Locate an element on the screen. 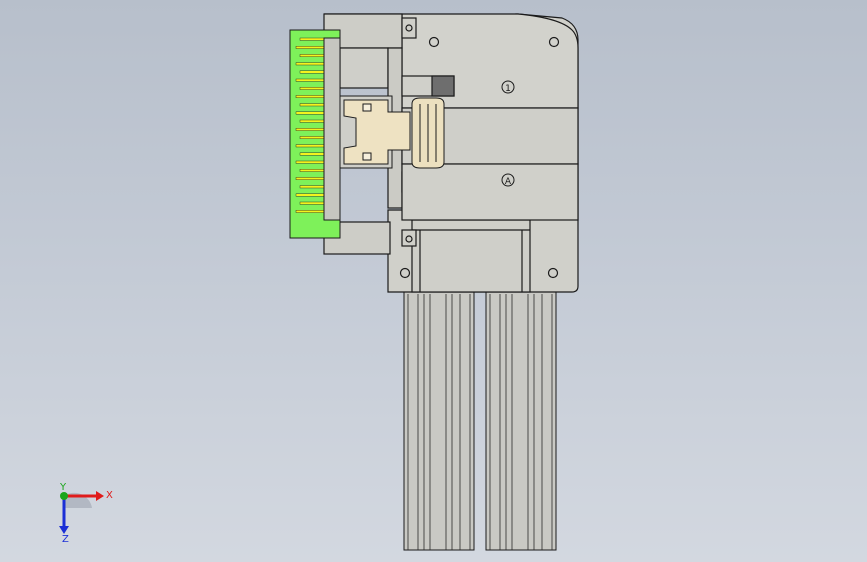 This screenshot has width=867, height=562. pcb-board is located at coordinates (315, 134).